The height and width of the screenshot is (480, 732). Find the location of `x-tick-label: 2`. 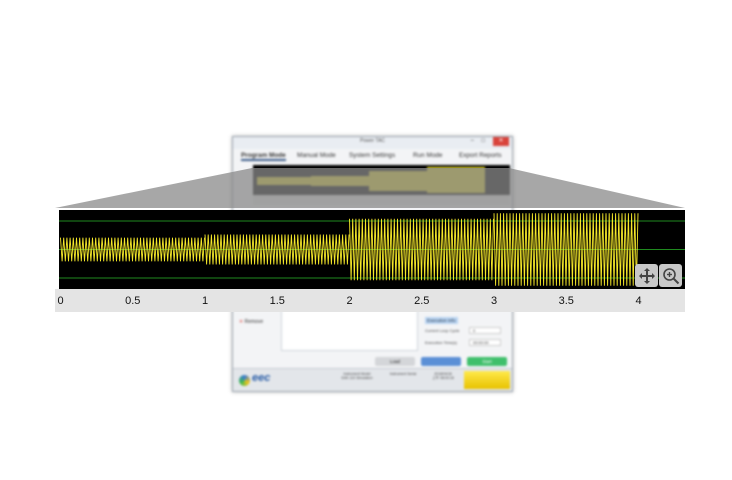

x-tick-label: 2 is located at coordinates (349, 301).